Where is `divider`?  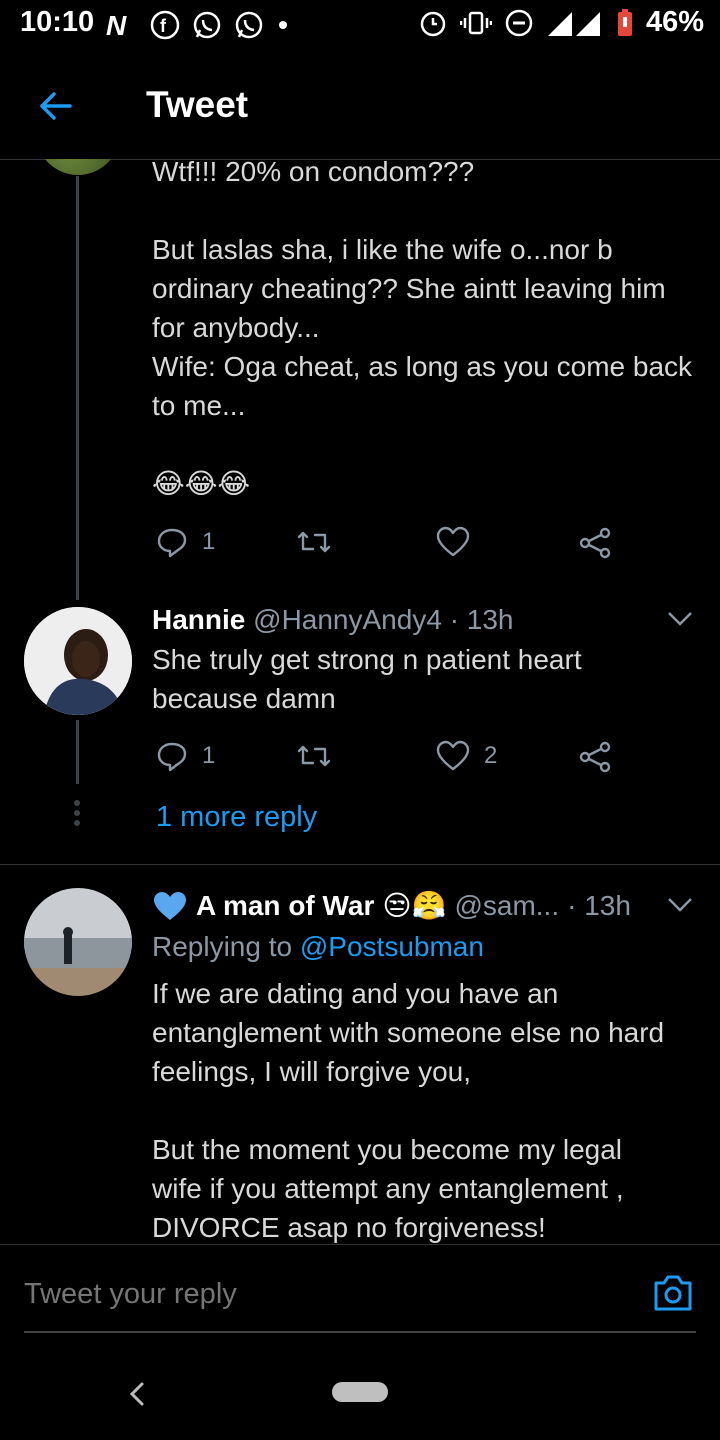
divider is located at coordinates (360, 864).